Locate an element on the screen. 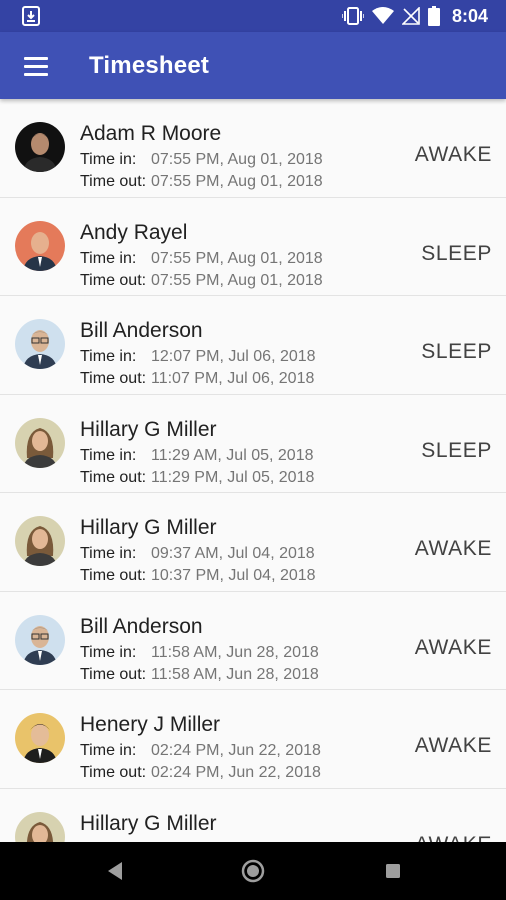 This screenshot has width=506, height=900. status-bar: 8:04 is located at coordinates (253, 16).